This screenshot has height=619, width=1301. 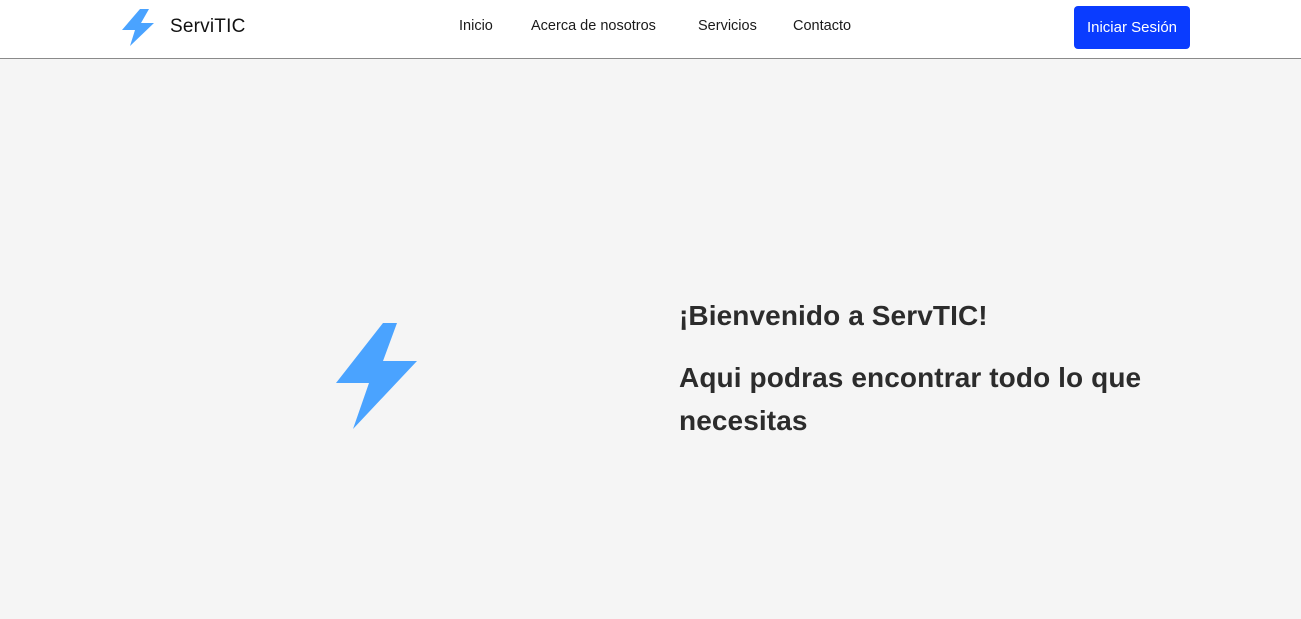 I want to click on brand-name: ServiTIC, so click(x=208, y=26).